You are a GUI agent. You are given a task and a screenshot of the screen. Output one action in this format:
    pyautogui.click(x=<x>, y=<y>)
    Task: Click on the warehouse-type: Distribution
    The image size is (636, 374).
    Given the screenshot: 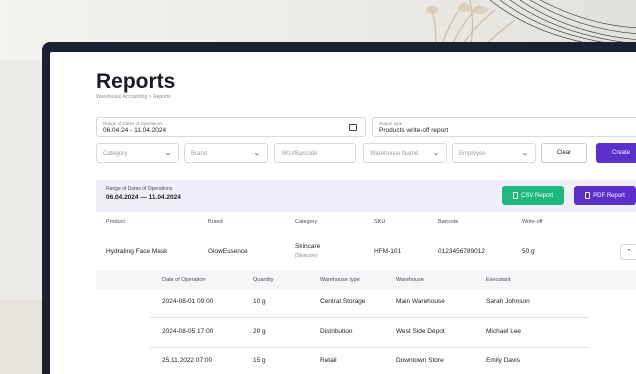 What is the action you would take?
    pyautogui.click(x=336, y=331)
    